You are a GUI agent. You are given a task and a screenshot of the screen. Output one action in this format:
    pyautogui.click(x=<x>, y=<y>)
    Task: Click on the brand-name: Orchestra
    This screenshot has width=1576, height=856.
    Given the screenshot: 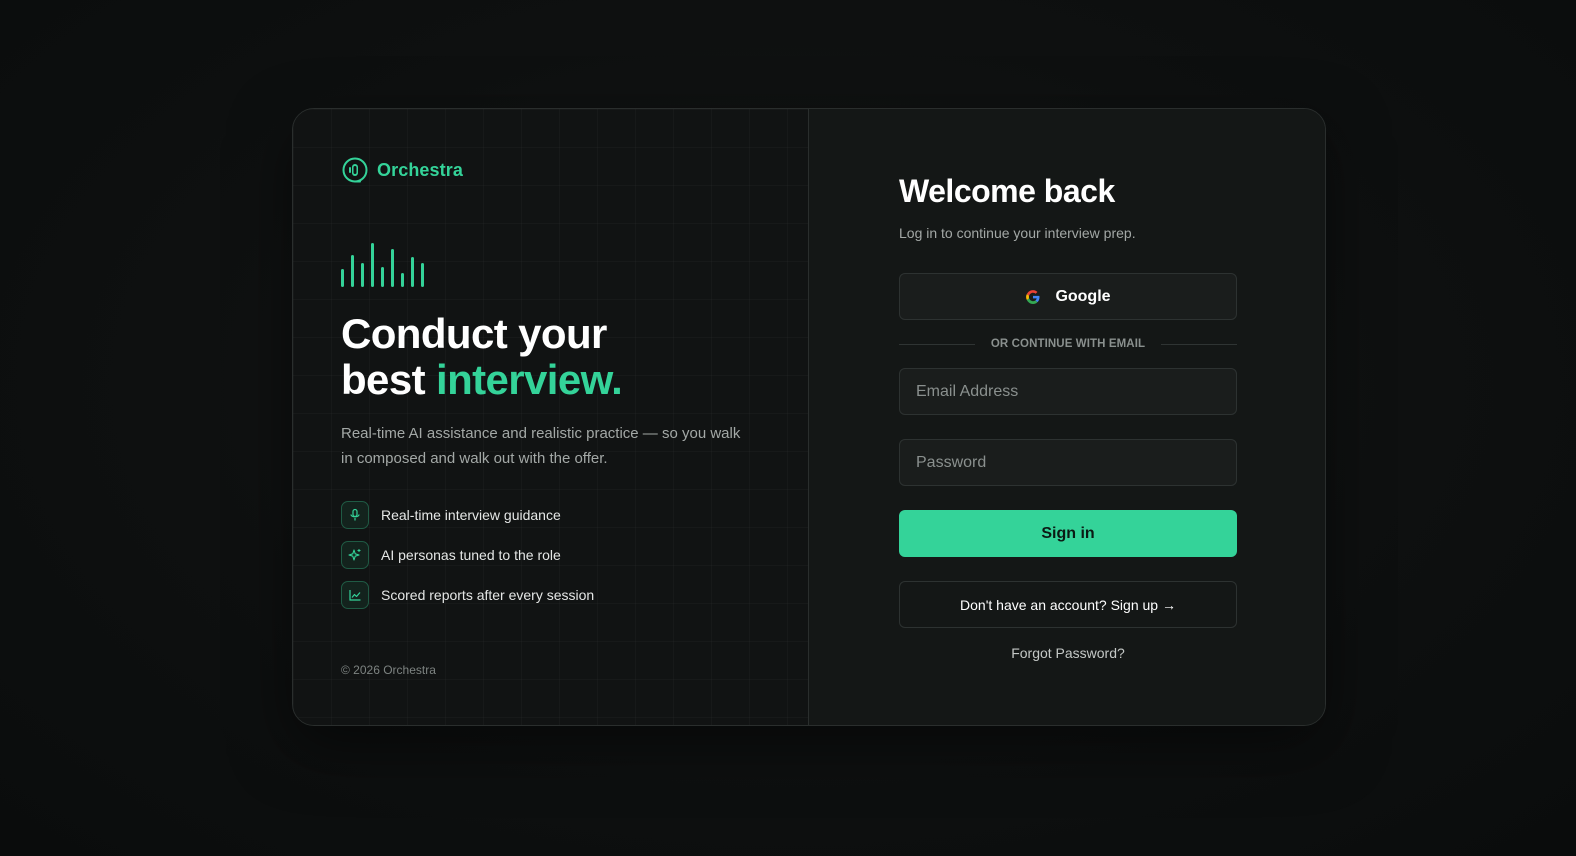 What is the action you would take?
    pyautogui.click(x=420, y=169)
    